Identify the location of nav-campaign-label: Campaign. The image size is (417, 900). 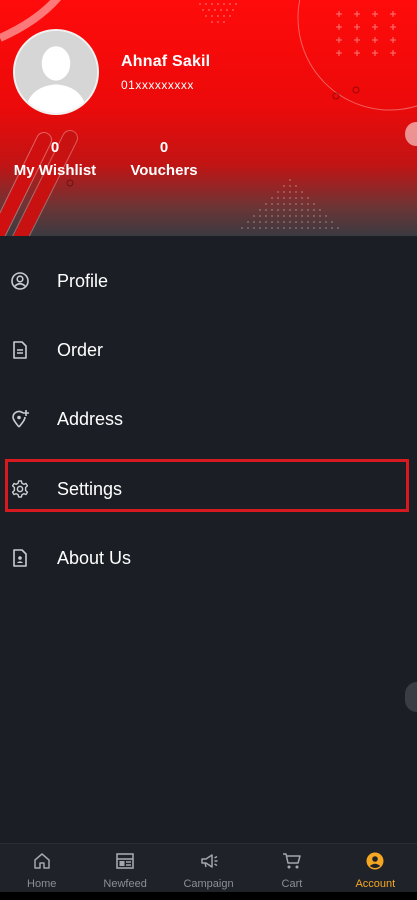
(208, 884).